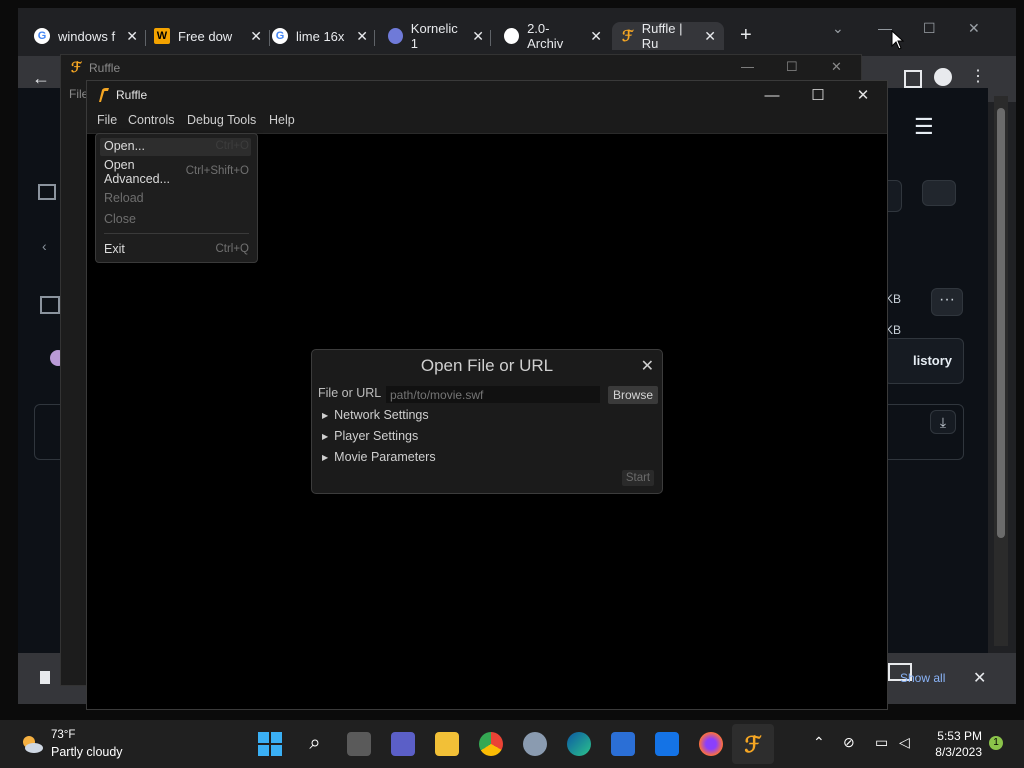  What do you see at coordinates (957, 752) in the screenshot?
I see `clock-date: 8/3/2023` at bounding box center [957, 752].